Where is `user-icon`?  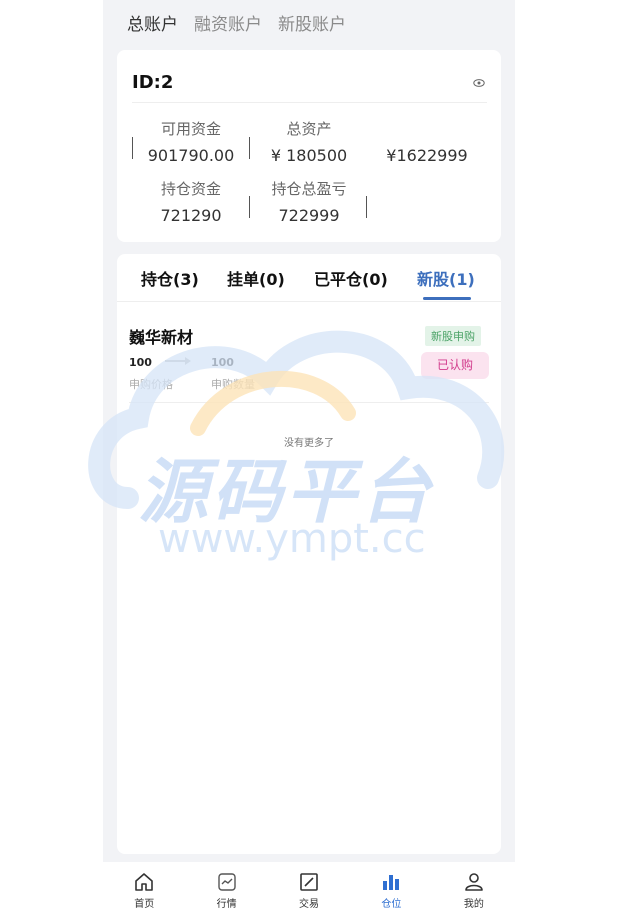
user-icon is located at coordinates (474, 882).